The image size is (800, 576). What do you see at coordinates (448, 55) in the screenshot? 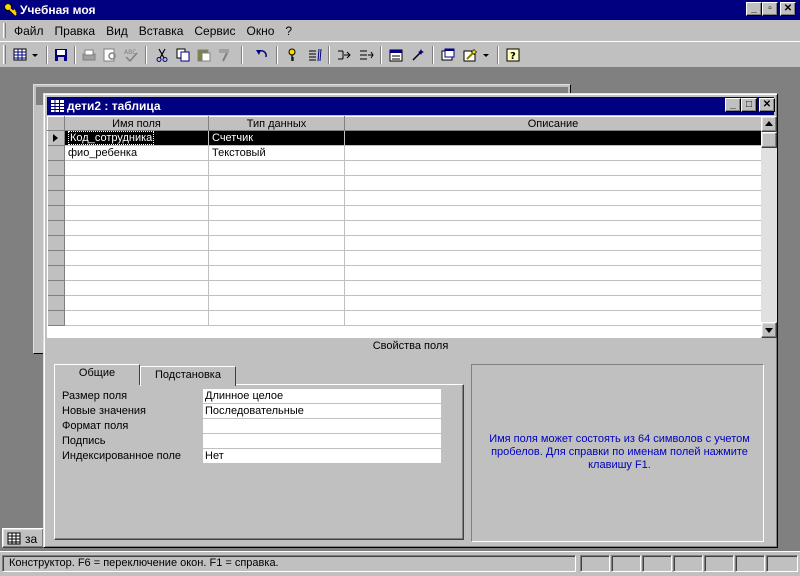
I see `database-window-icon` at bounding box center [448, 55].